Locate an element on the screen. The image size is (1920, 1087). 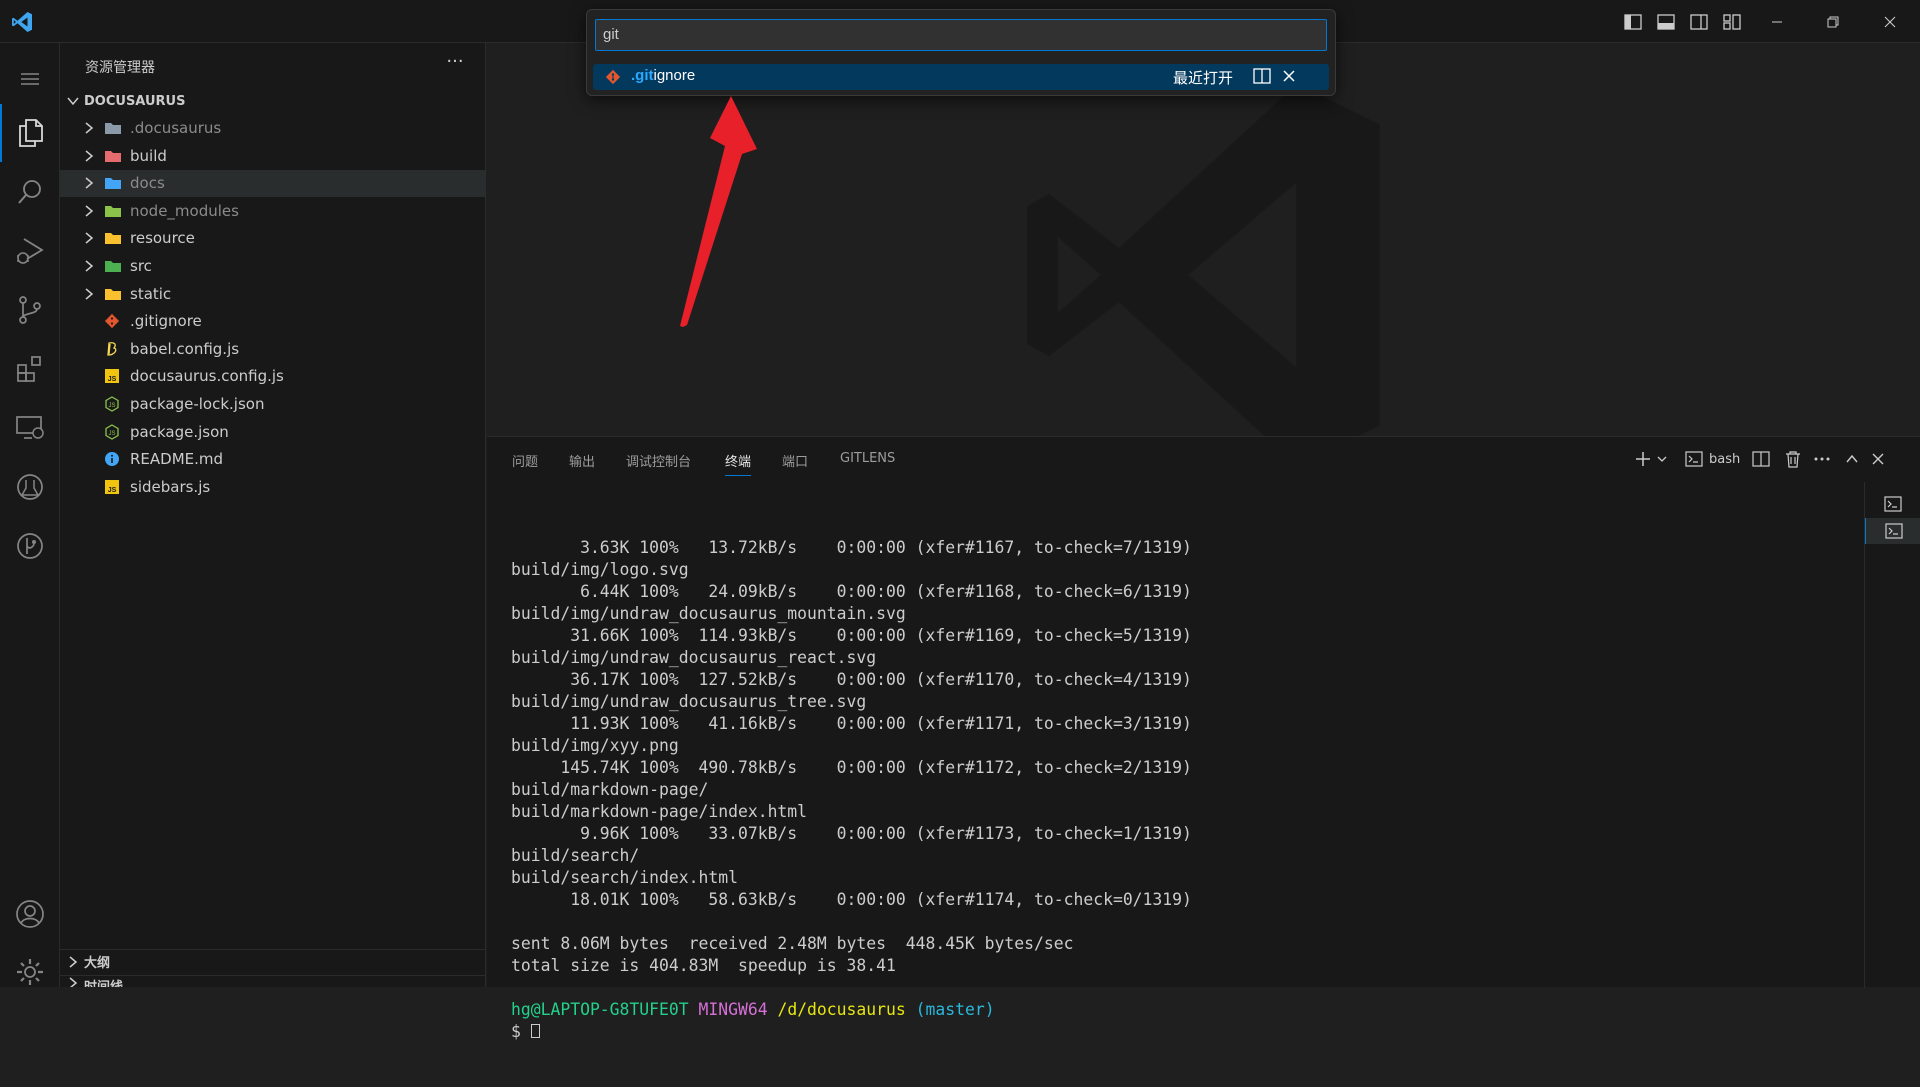
babel-icon is located at coordinates (113, 350).